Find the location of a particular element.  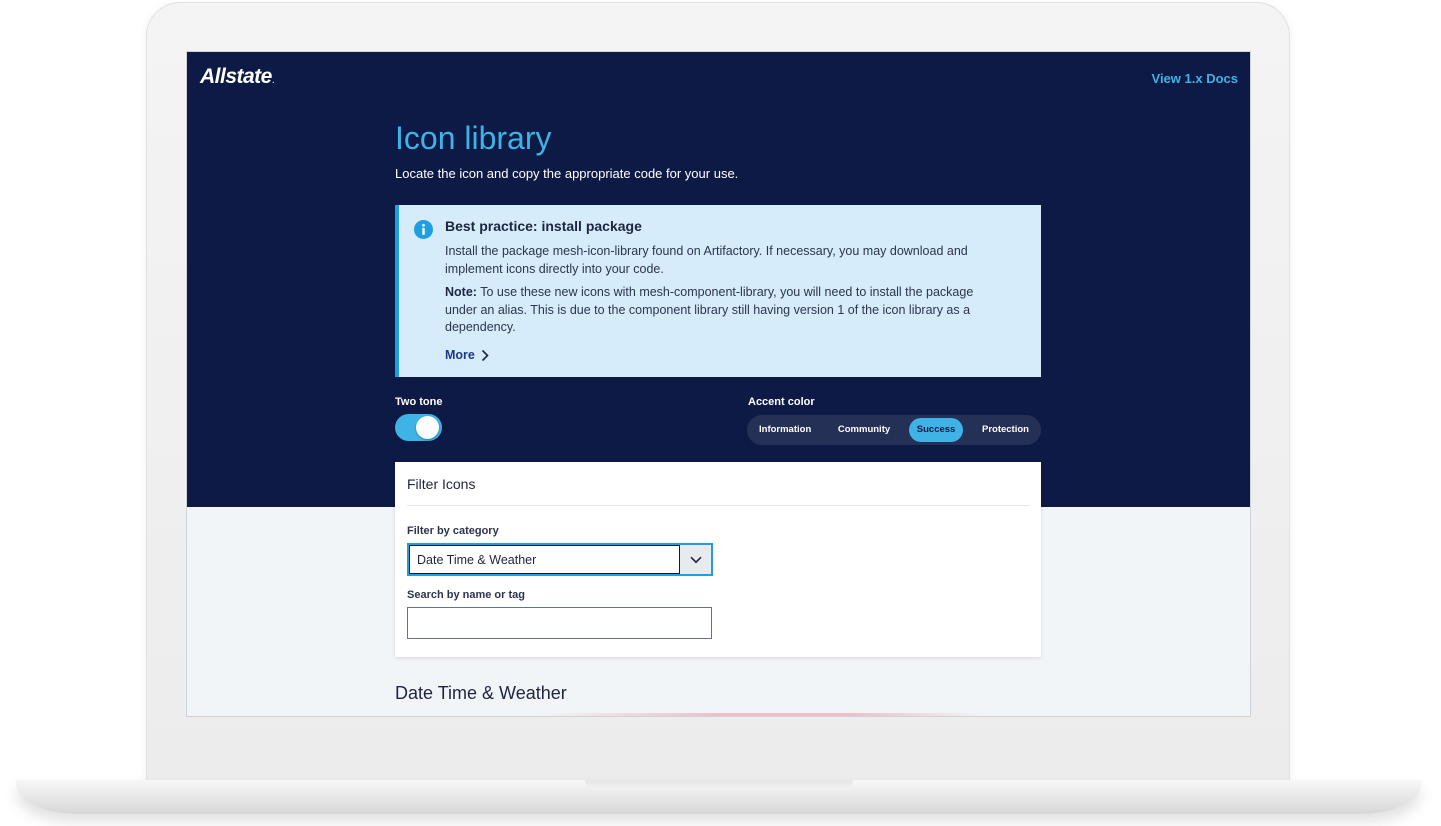

accent-option-success: Success is located at coordinates (936, 430).